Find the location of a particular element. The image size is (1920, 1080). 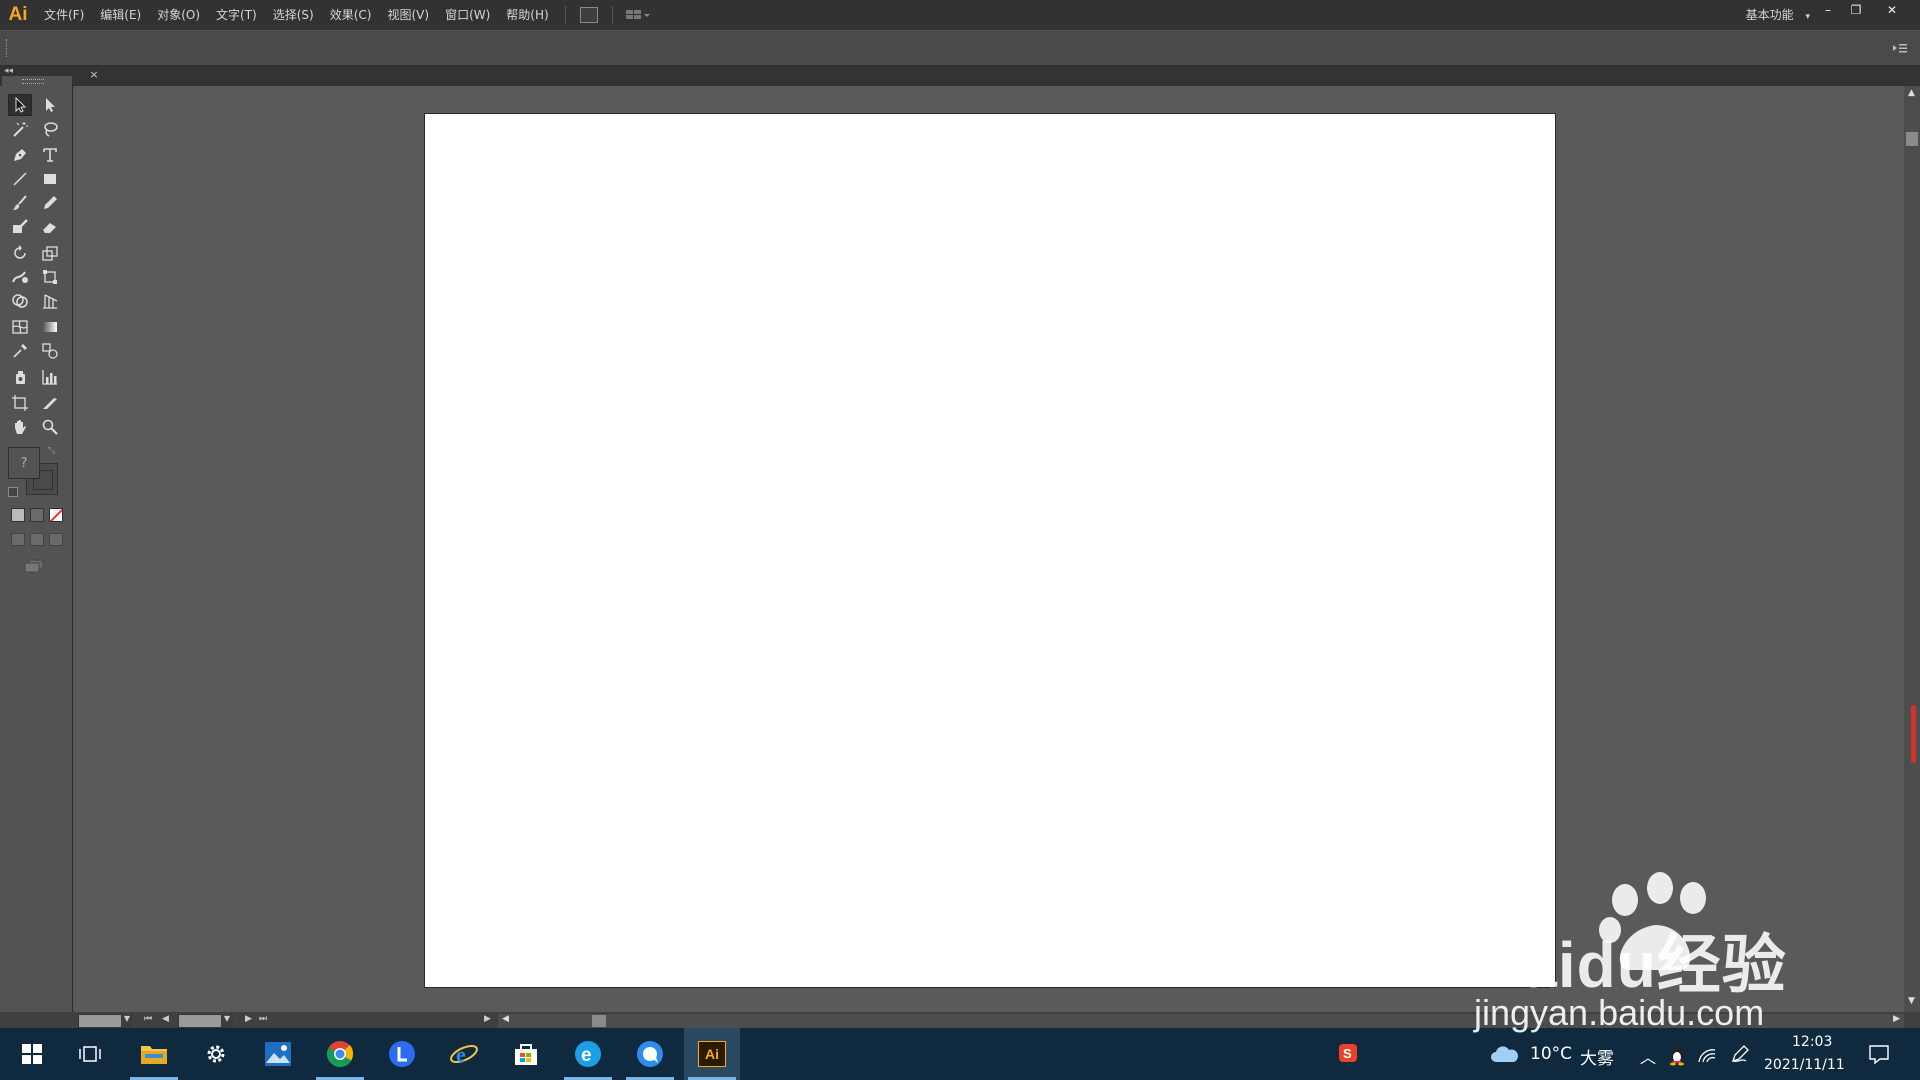

start-button is located at coordinates (32, 1054).